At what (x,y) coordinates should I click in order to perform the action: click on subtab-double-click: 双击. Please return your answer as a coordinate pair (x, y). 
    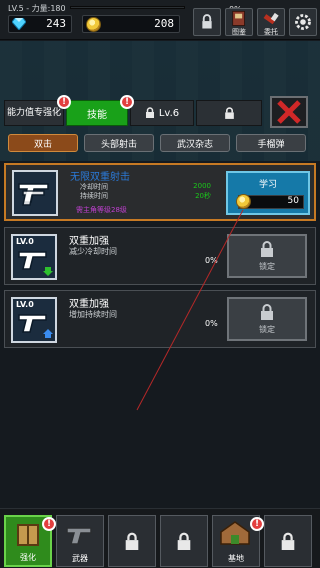
    Looking at the image, I should click on (43, 143).